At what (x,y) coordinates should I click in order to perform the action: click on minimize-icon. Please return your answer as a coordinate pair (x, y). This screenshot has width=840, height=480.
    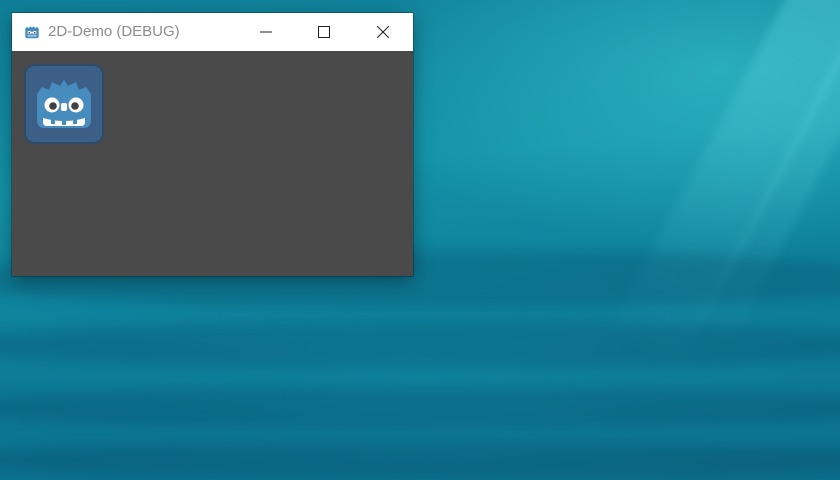
    Looking at the image, I should click on (266, 32).